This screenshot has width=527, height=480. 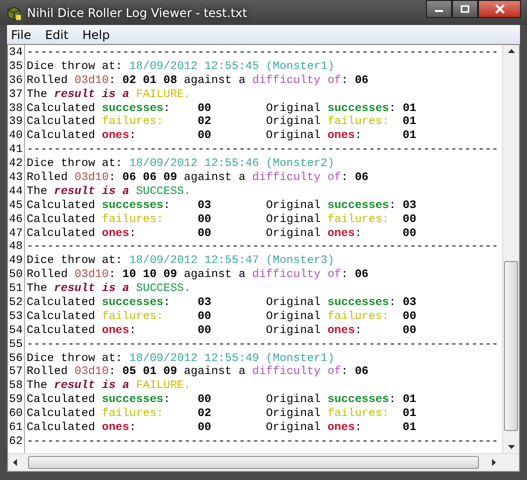 I want to click on line-number: 39, so click(x=16, y=123).